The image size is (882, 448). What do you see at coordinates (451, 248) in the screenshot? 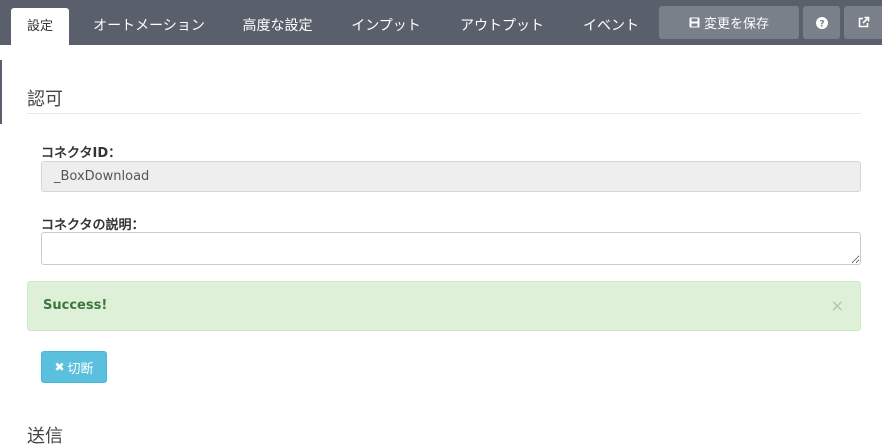
I see `connector-description-field` at bounding box center [451, 248].